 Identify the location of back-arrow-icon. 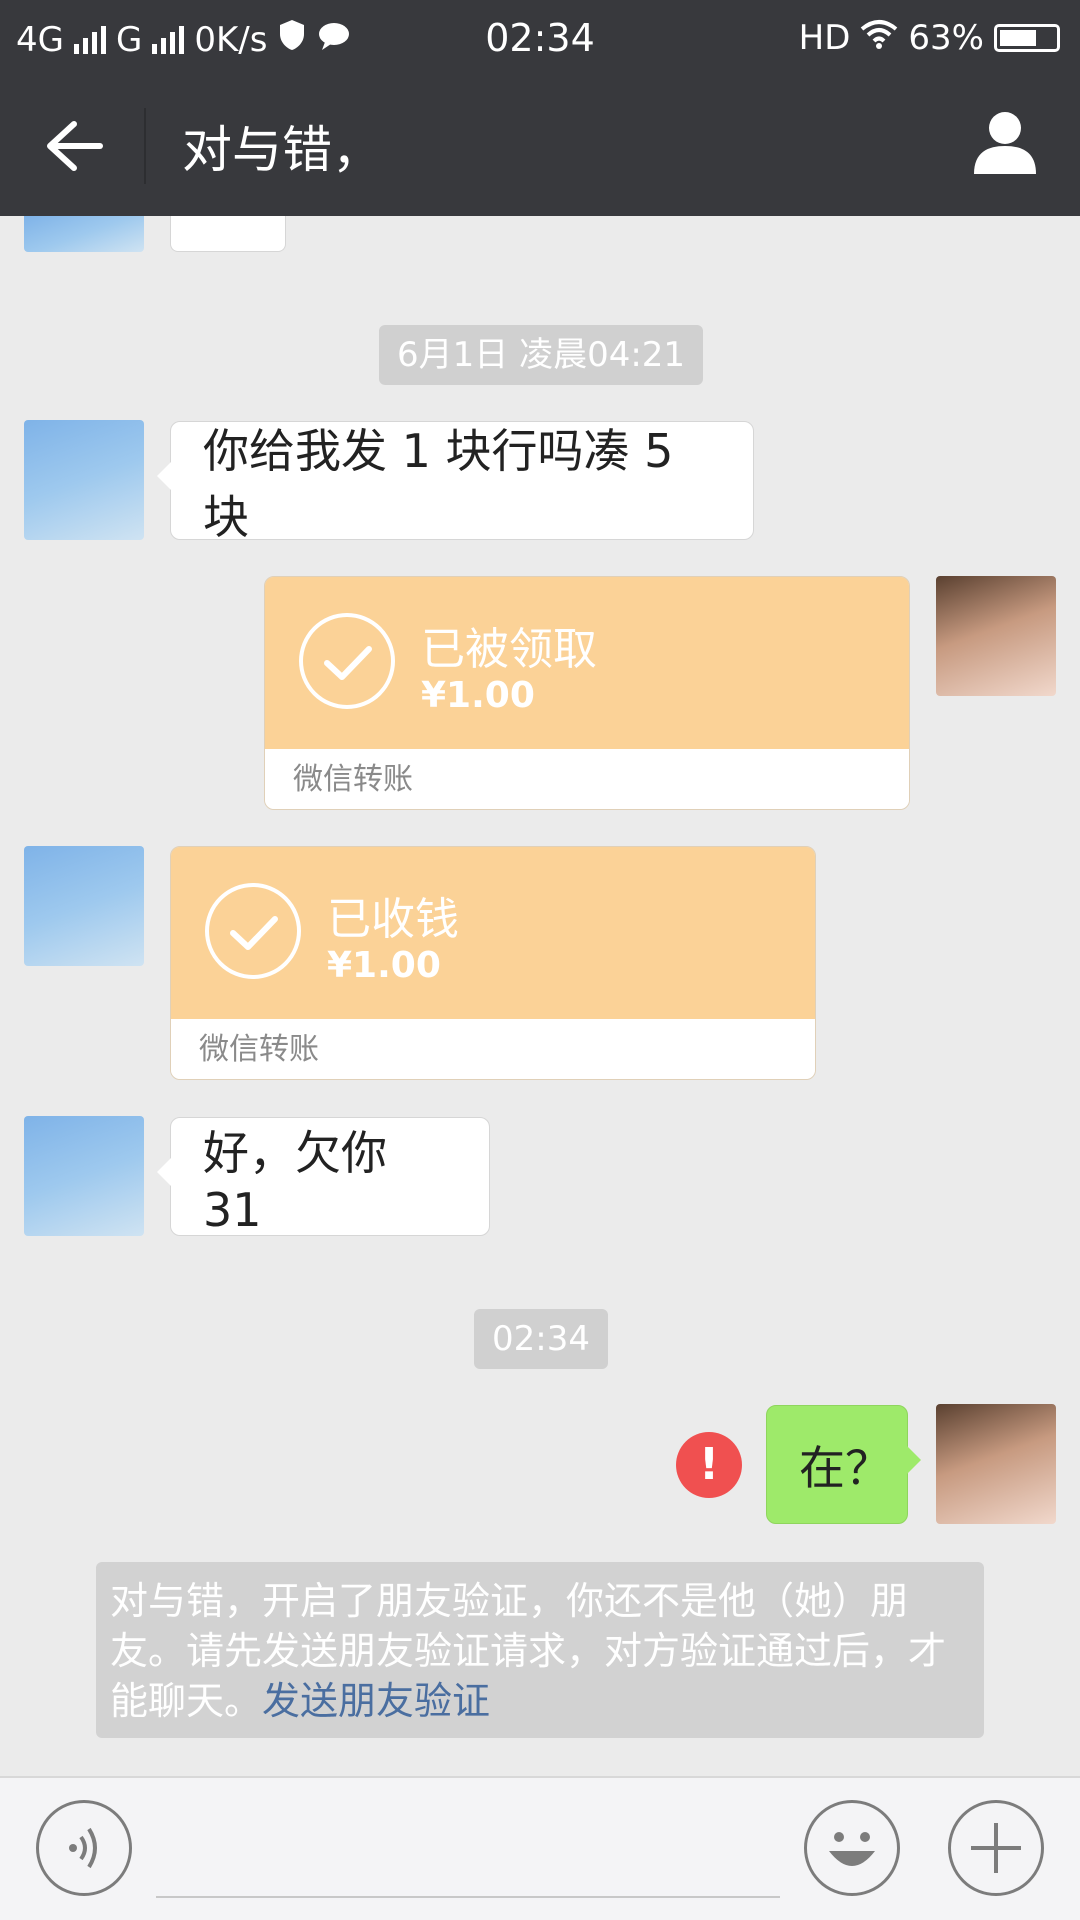
(75, 146).